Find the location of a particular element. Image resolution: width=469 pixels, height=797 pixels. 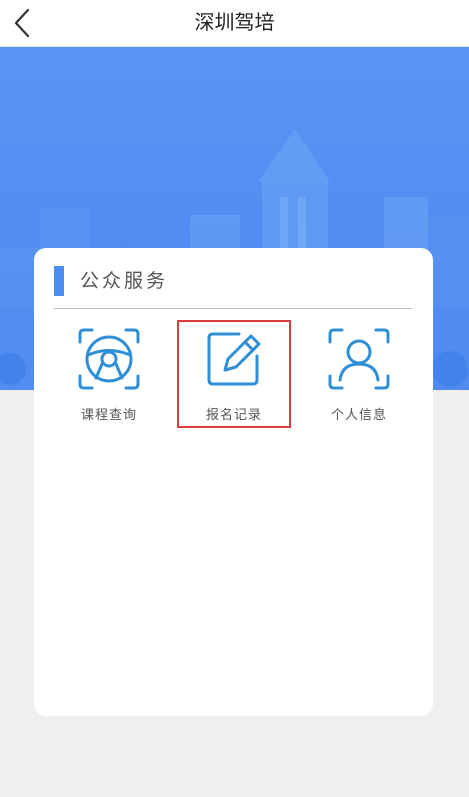

section-title: 公众服务 is located at coordinates (124, 281).